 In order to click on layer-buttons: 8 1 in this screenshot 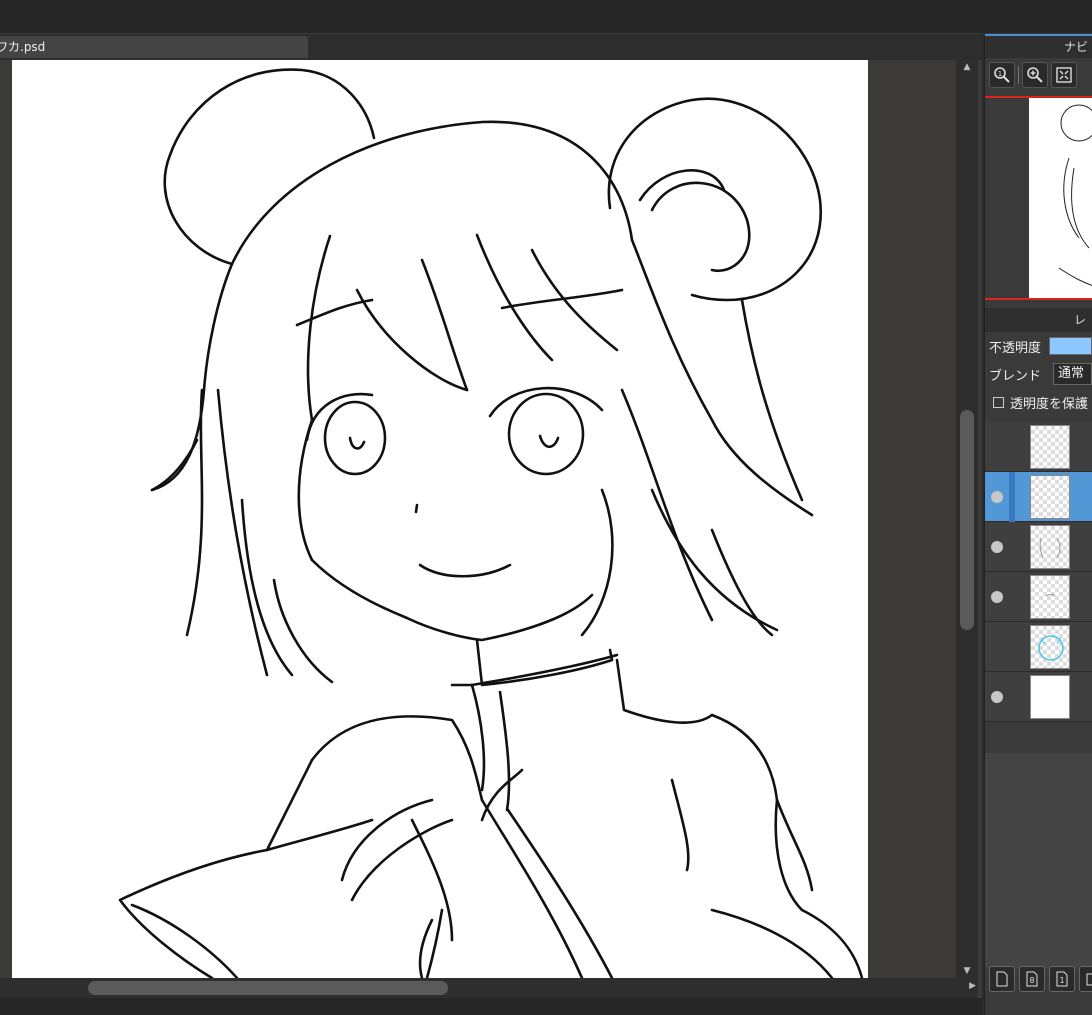, I will do `click(1040, 979)`.